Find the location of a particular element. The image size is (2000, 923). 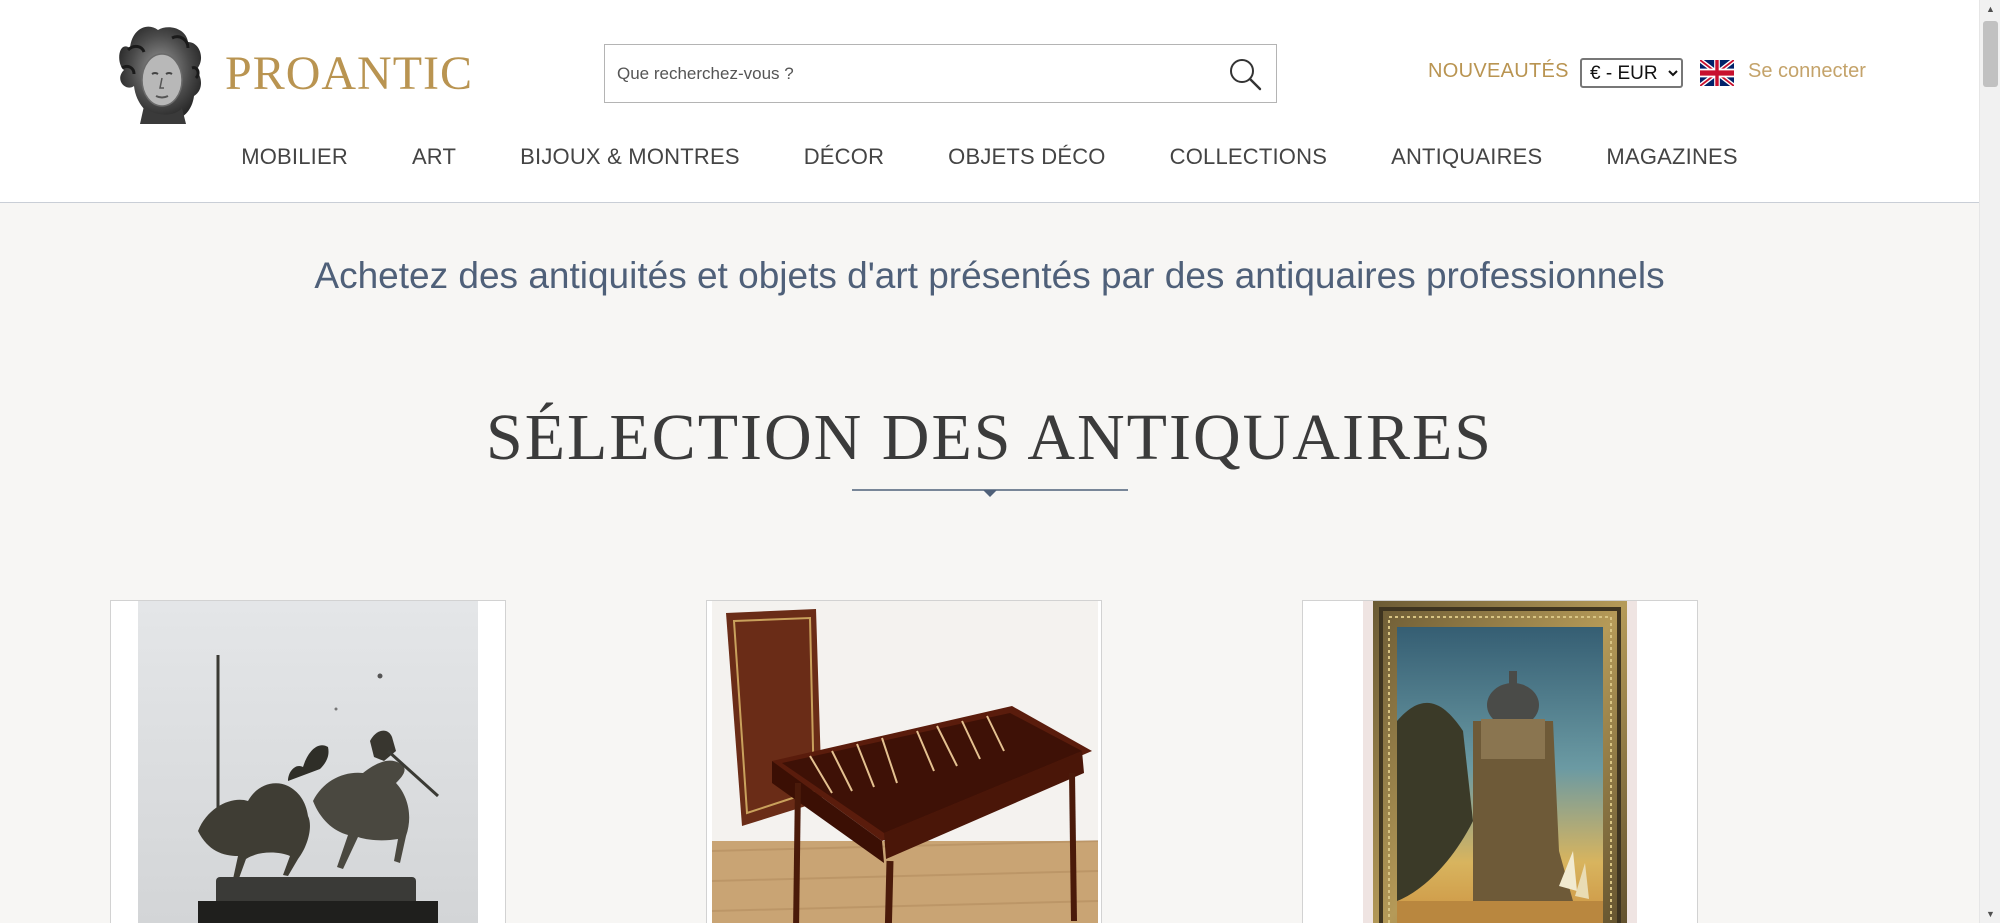

search-button is located at coordinates (1245, 73).